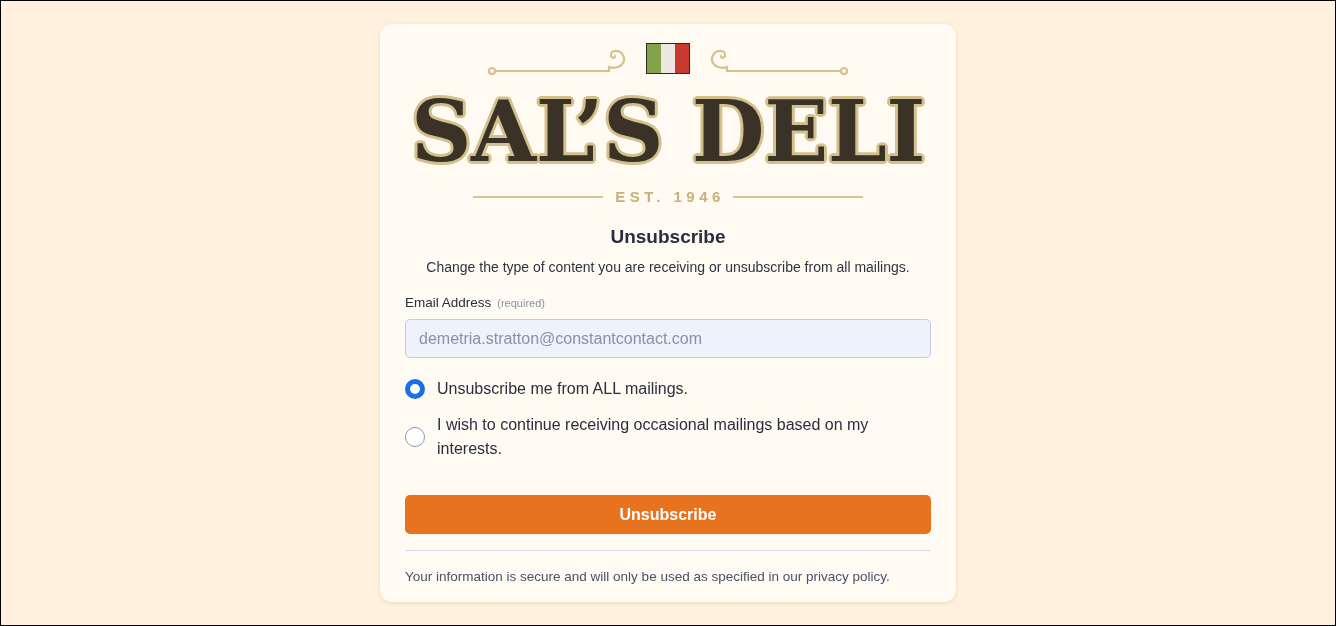  What do you see at coordinates (669, 196) in the screenshot?
I see `logo-tagline: EST. 1946` at bounding box center [669, 196].